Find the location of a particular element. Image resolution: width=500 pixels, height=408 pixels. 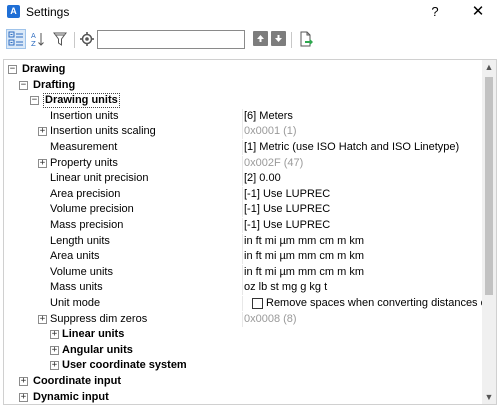

remove-spaces-checkbox is located at coordinates (257, 303).